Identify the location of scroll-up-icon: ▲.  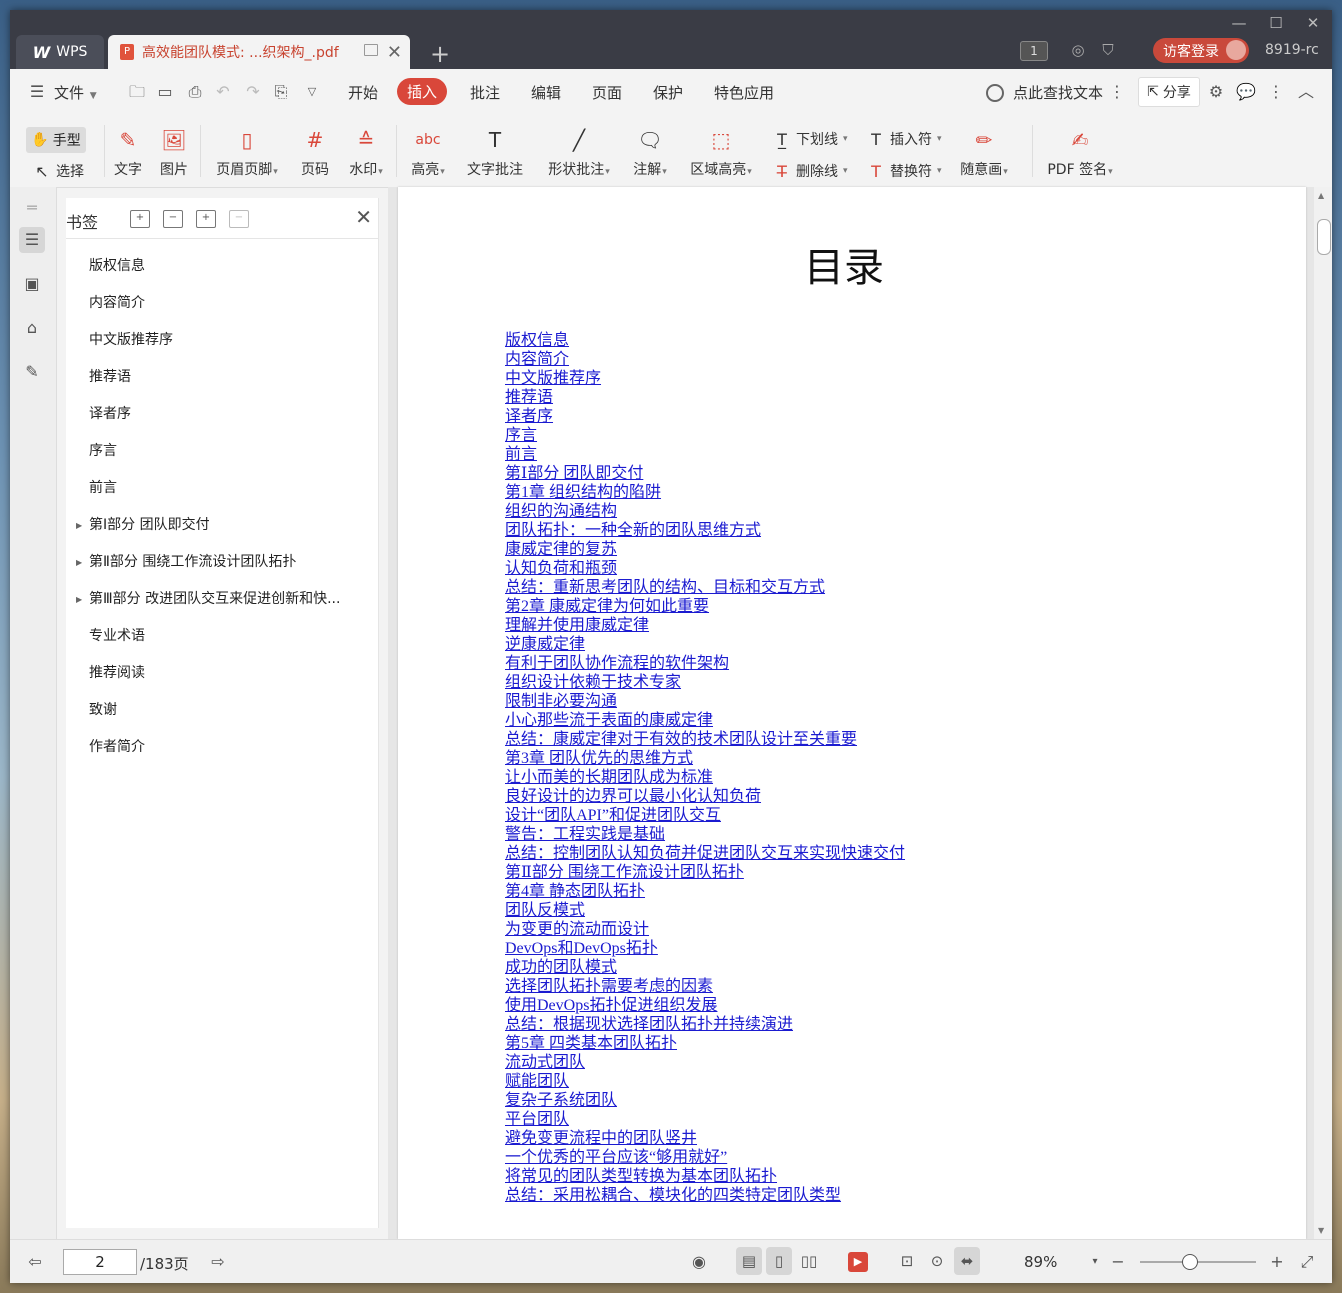
(1321, 195).